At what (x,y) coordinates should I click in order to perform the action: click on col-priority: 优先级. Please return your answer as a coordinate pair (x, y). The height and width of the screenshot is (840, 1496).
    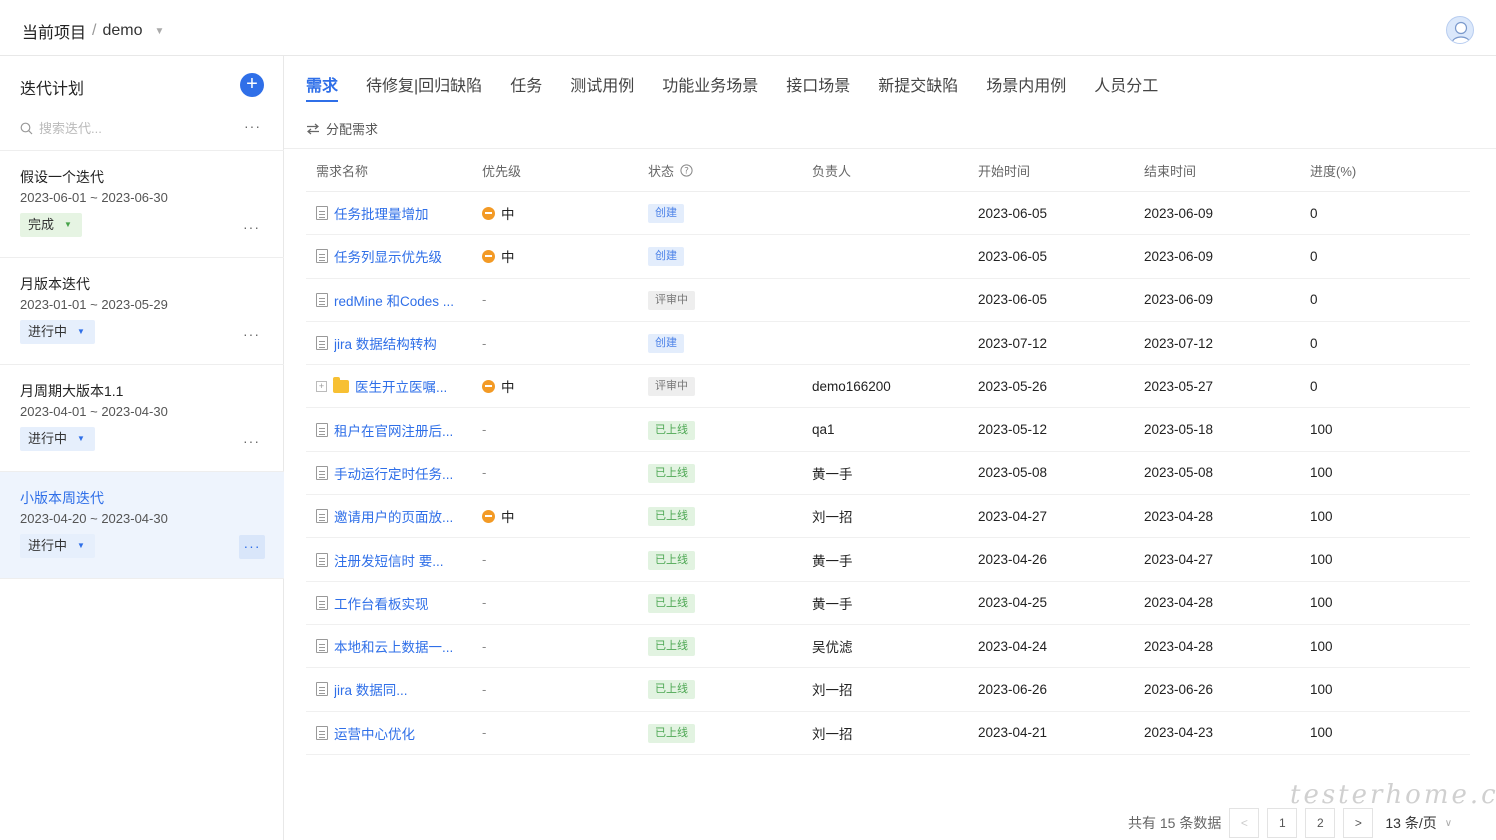
    Looking at the image, I should click on (502, 171).